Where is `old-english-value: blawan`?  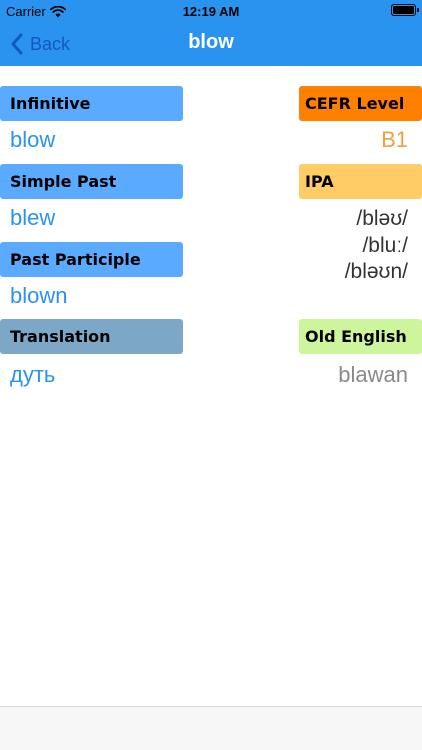 old-english-value: blawan is located at coordinates (373, 374).